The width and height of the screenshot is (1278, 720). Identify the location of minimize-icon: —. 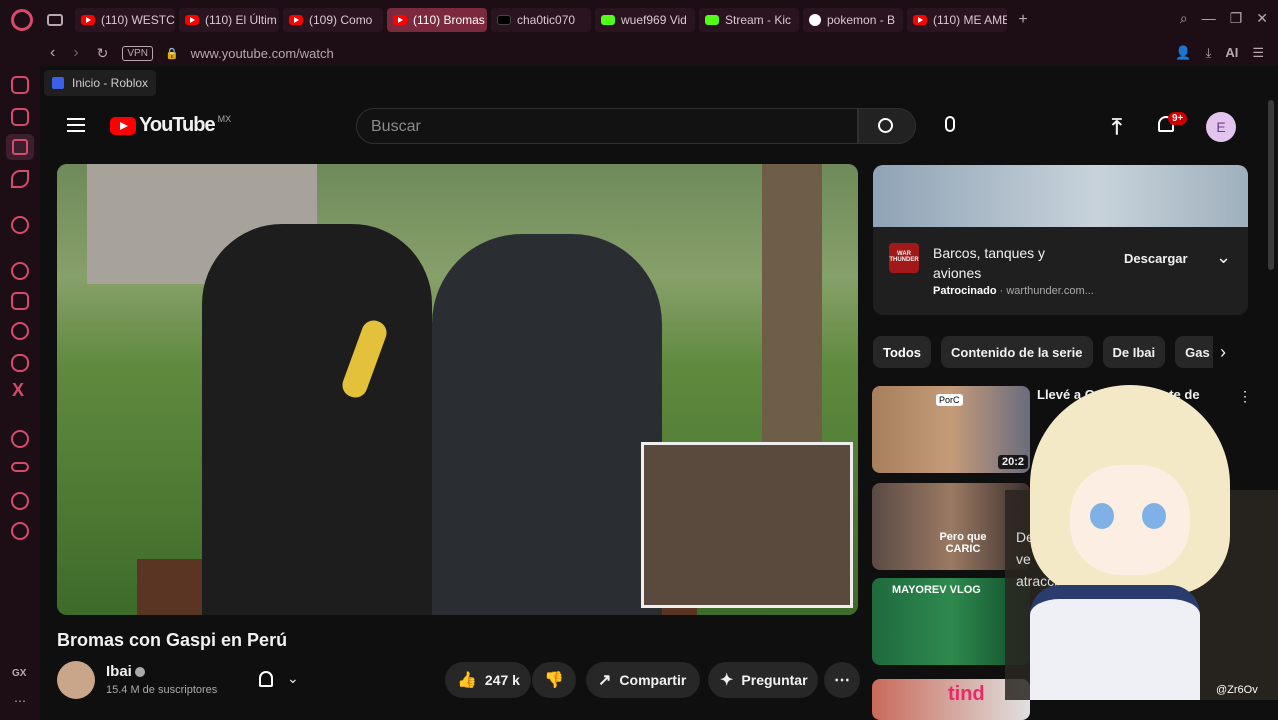
(1209, 18).